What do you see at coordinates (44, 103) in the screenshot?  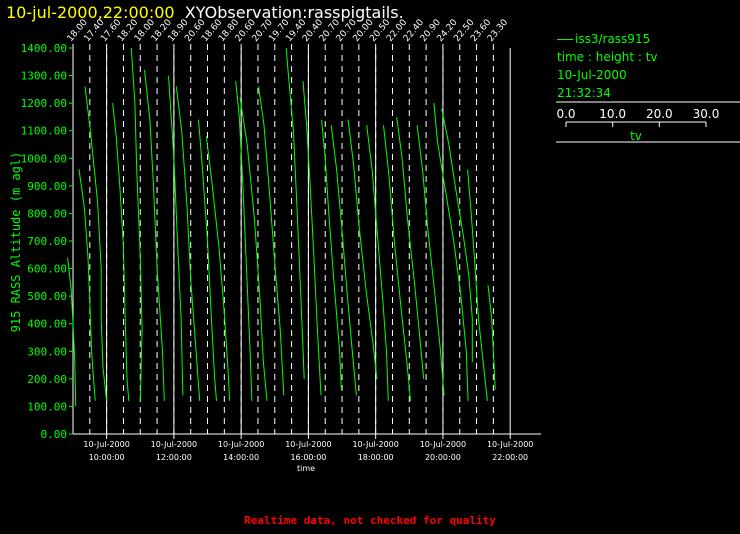 I see `y-tick-label: 1200.00` at bounding box center [44, 103].